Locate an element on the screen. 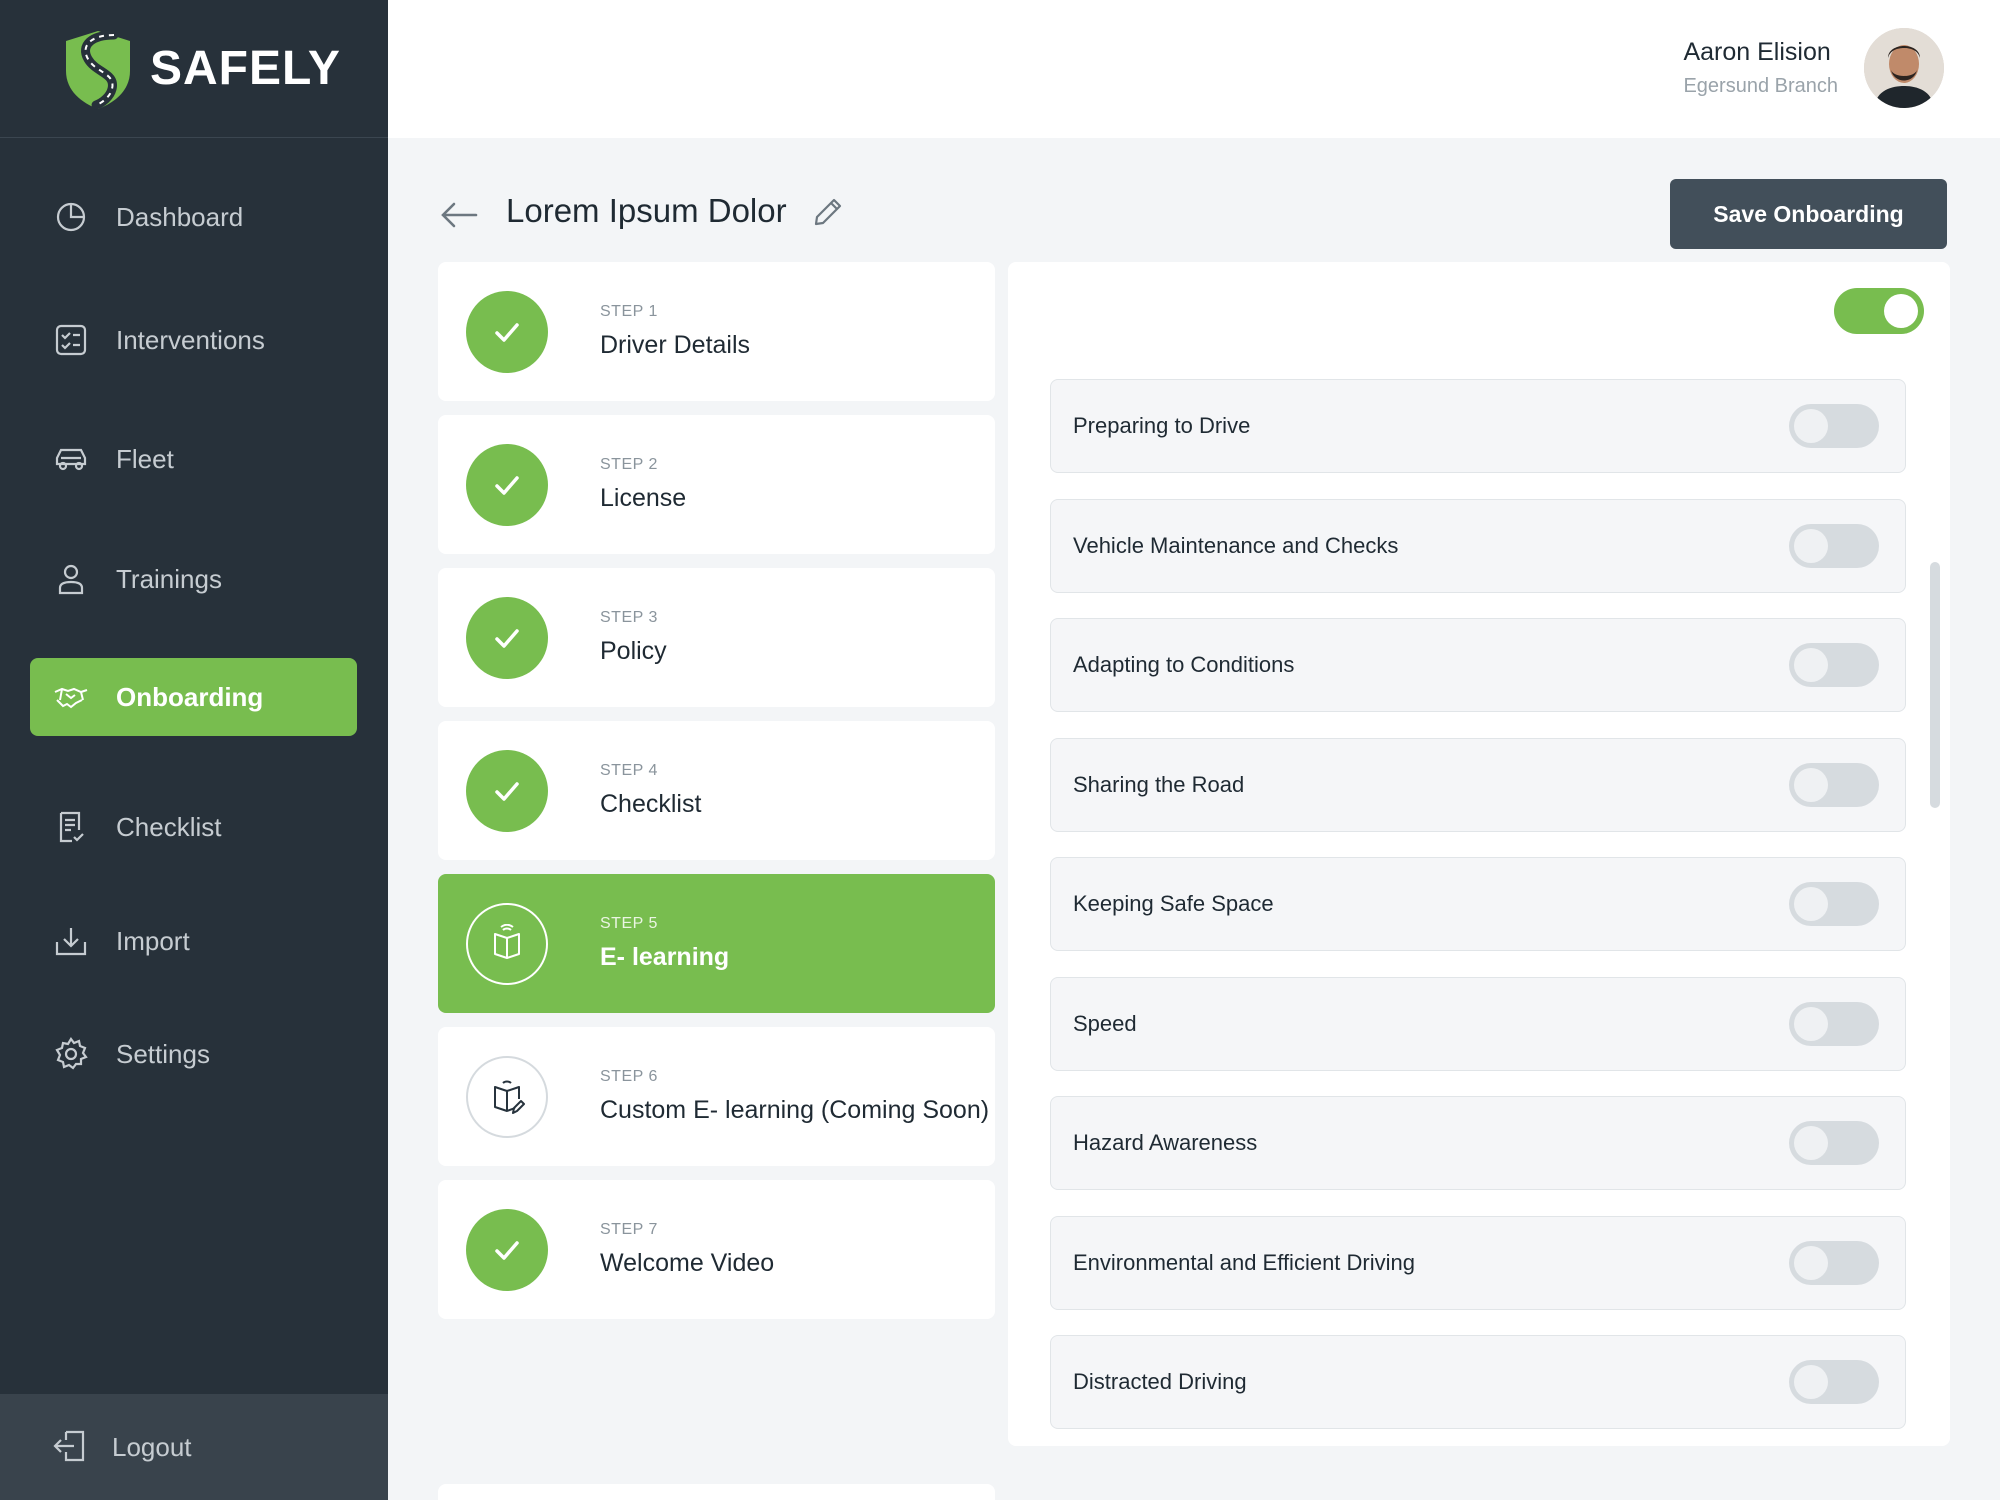 This screenshot has height=1500, width=2000. sidebar-item-interventions: Interventions is located at coordinates (193, 340).